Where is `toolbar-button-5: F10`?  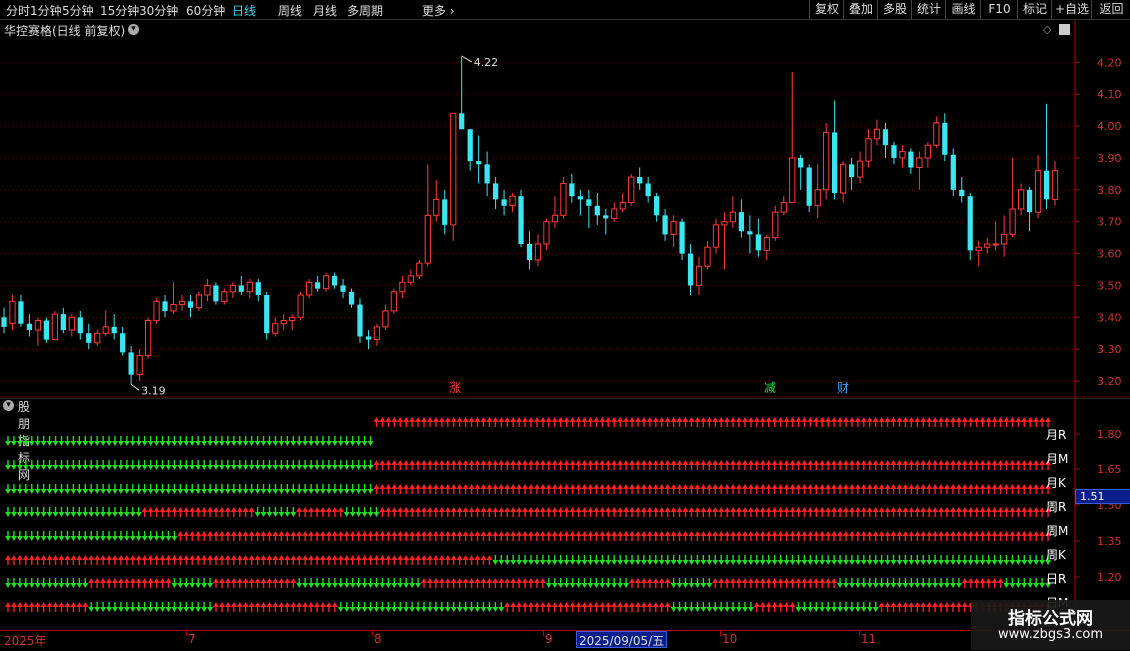 toolbar-button-5: F10 is located at coordinates (999, 9).